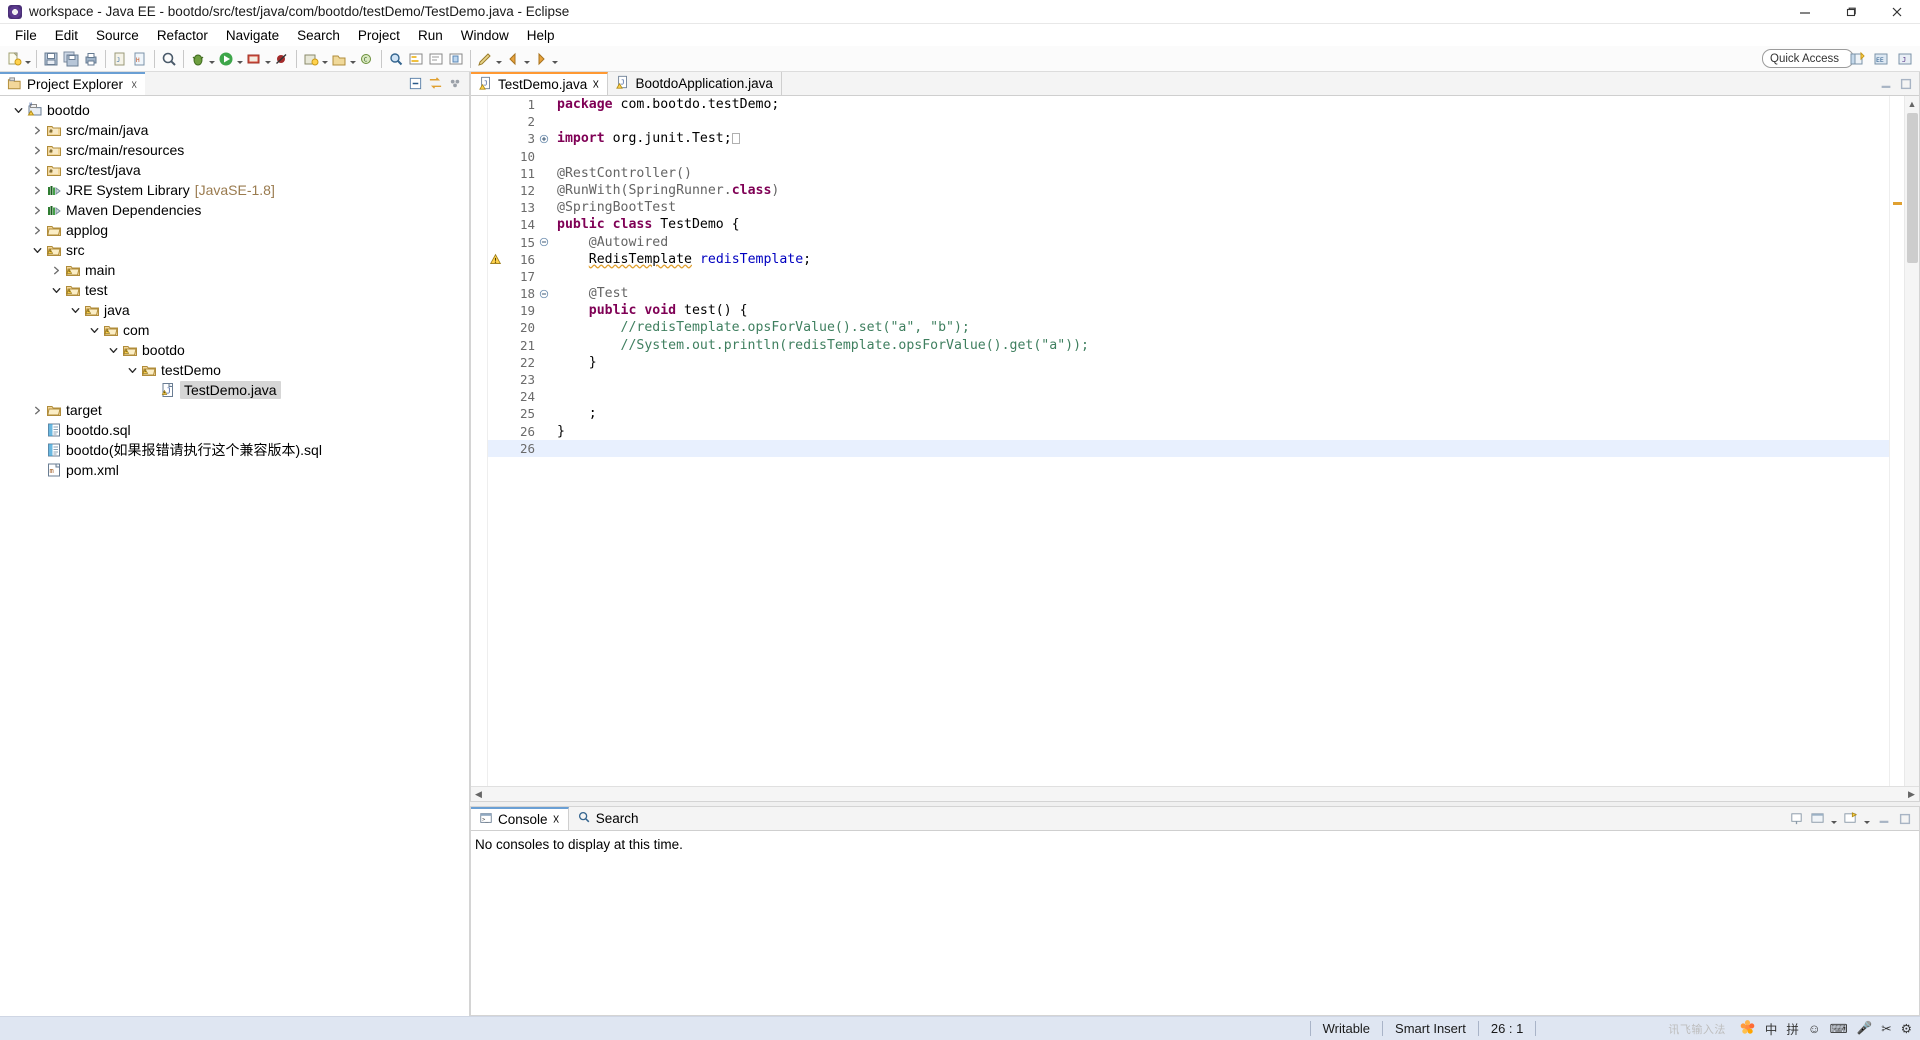  I want to click on open-type-icon, so click(169, 59).